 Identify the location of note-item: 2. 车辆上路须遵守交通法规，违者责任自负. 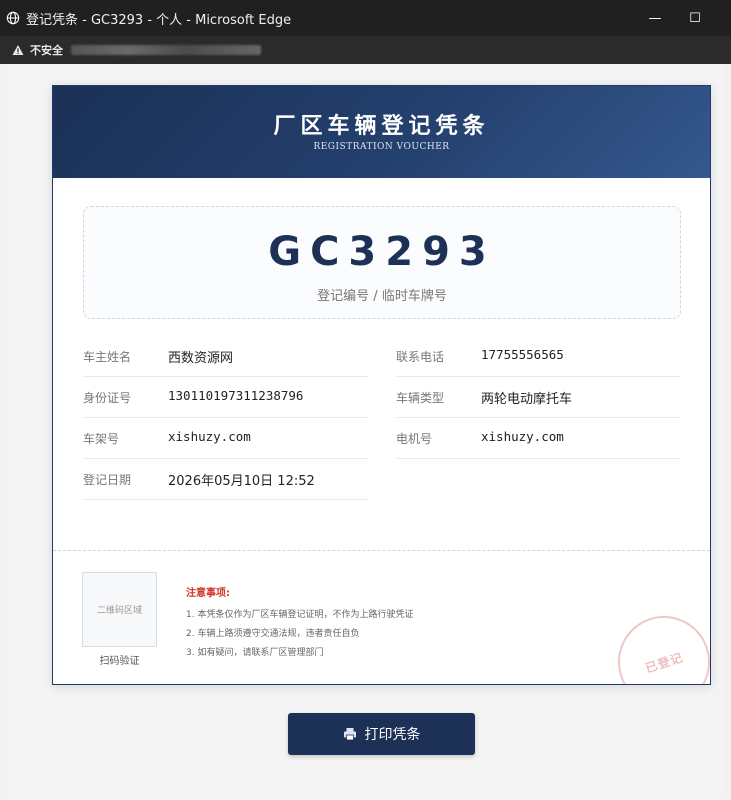
(273, 634).